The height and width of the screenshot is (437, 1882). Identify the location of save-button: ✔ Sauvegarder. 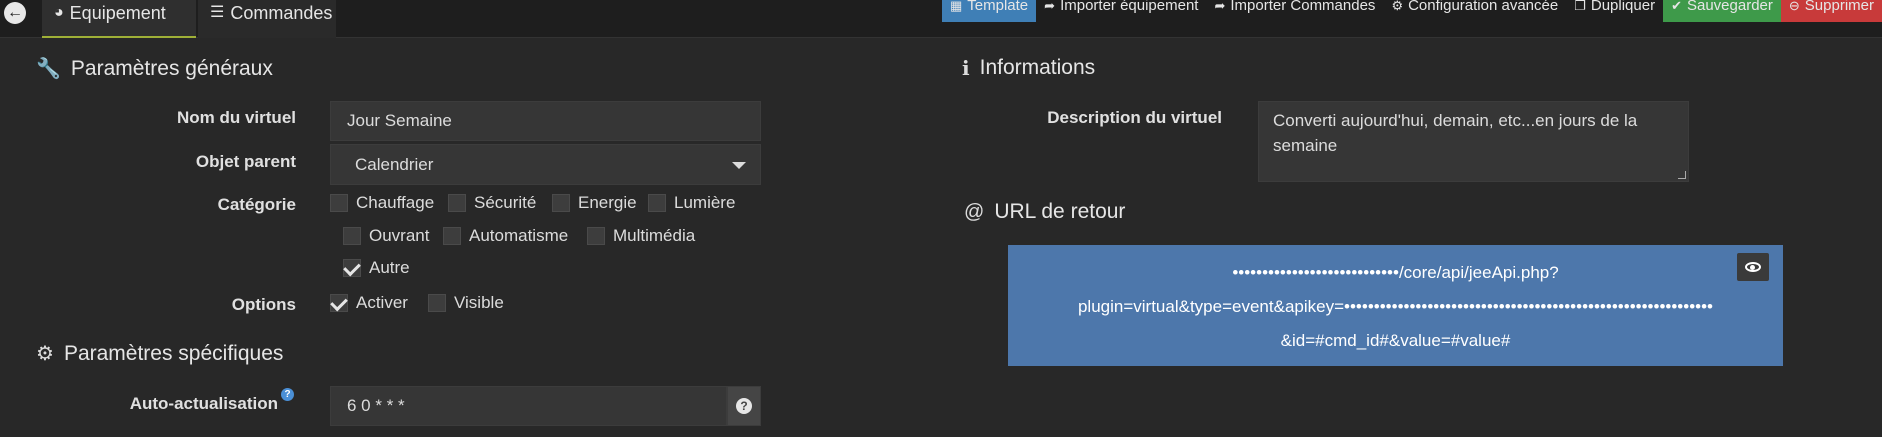
(1722, 11).